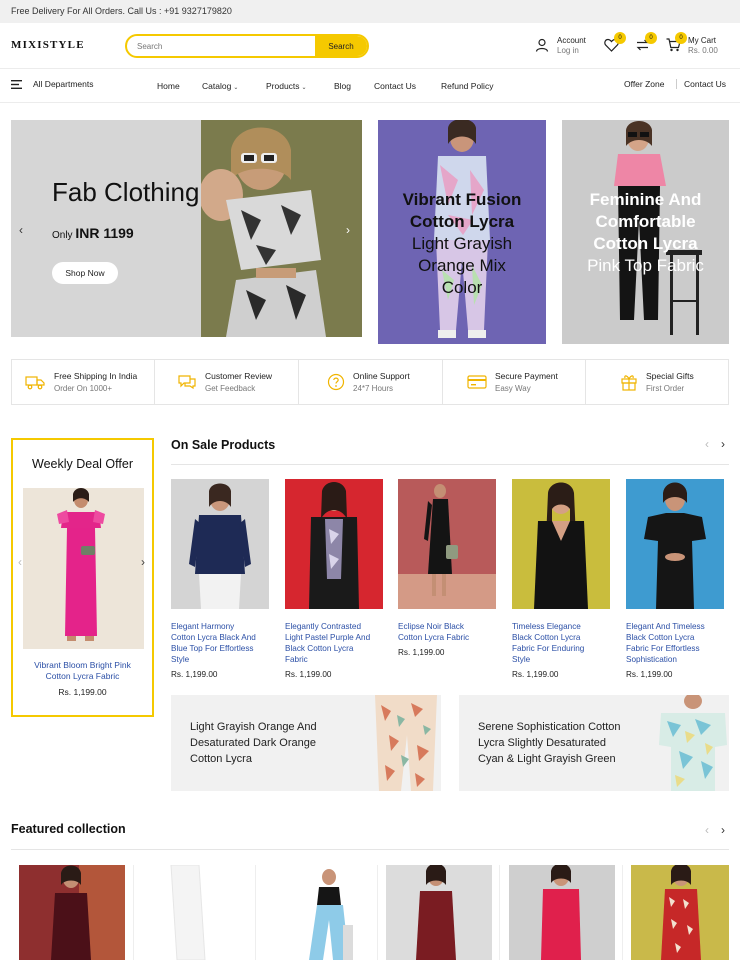 The height and width of the screenshot is (960, 740). I want to click on nav-blog: Blog, so click(342, 86).